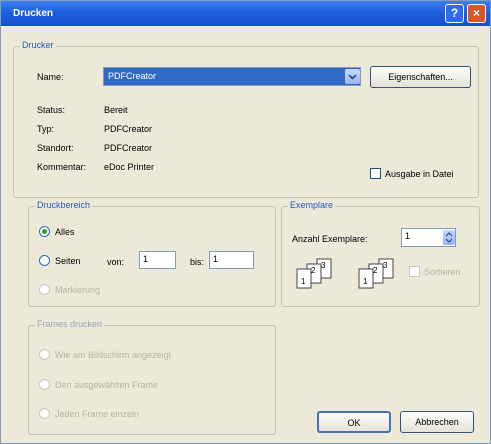 The height and width of the screenshot is (444, 491). Describe the element at coordinates (44, 384) in the screenshot. I see `frames-selected-radio` at that location.